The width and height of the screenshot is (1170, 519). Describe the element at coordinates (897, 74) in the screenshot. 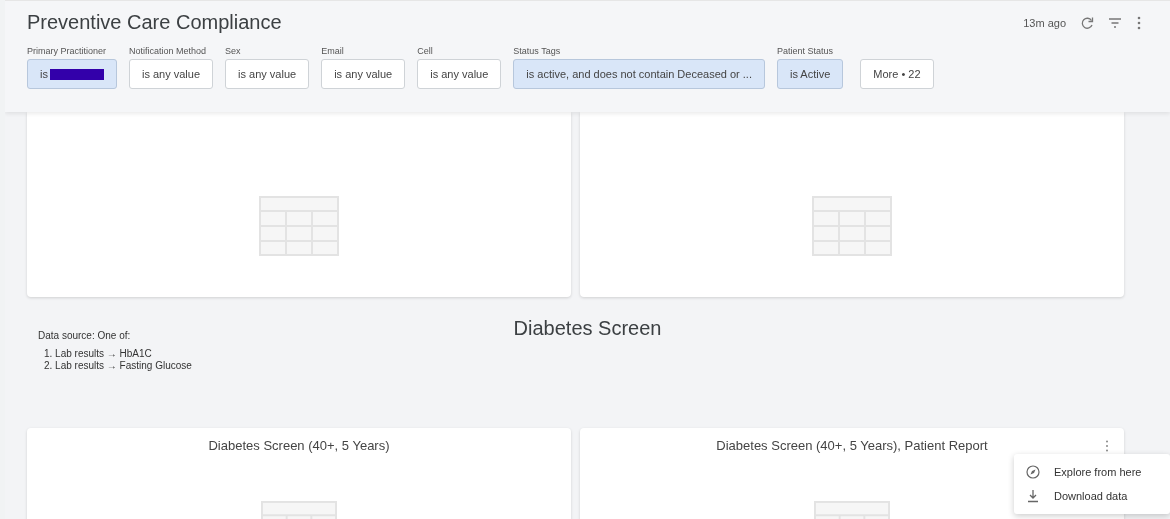

I see `more-filters-button: More • 22` at that location.